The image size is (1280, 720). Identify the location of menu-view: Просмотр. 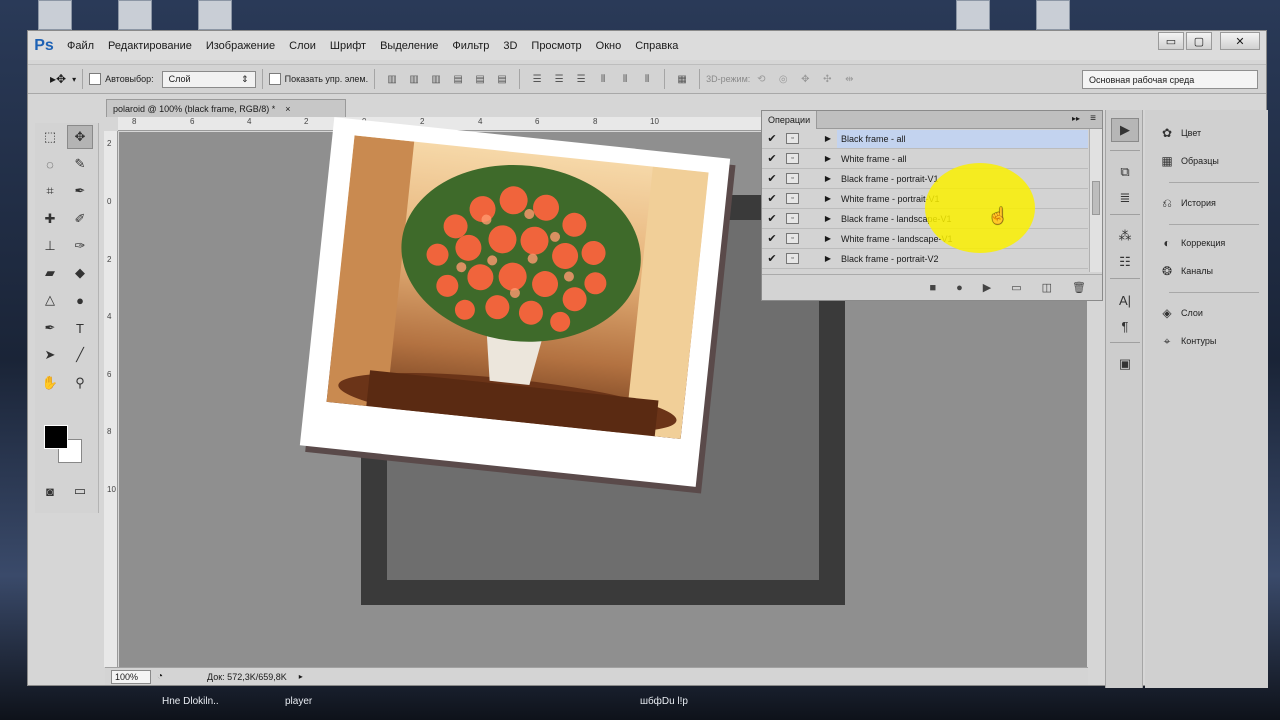
(556, 46).